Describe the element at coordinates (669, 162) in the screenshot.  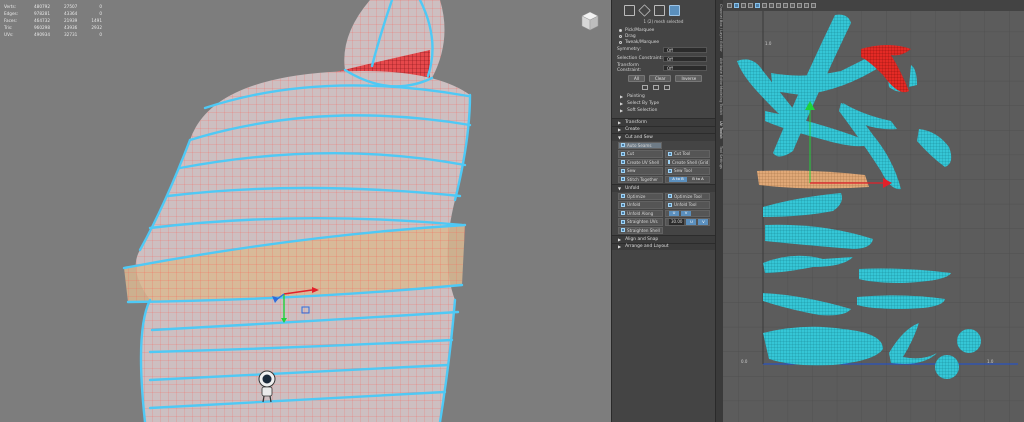
I see `create-shell-grid-icon` at that location.